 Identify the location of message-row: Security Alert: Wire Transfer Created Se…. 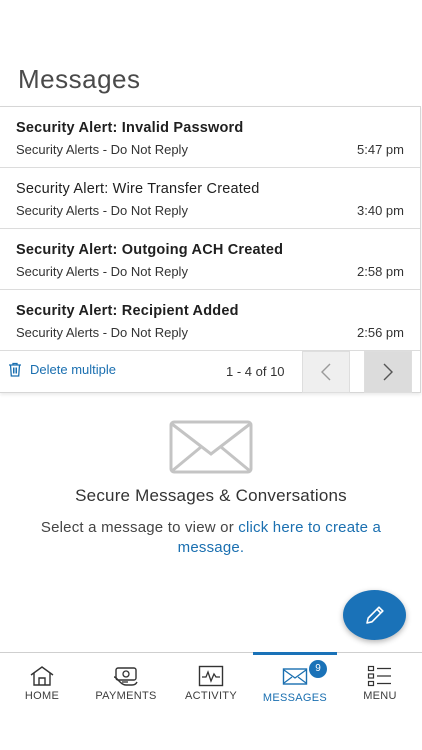
(210, 198).